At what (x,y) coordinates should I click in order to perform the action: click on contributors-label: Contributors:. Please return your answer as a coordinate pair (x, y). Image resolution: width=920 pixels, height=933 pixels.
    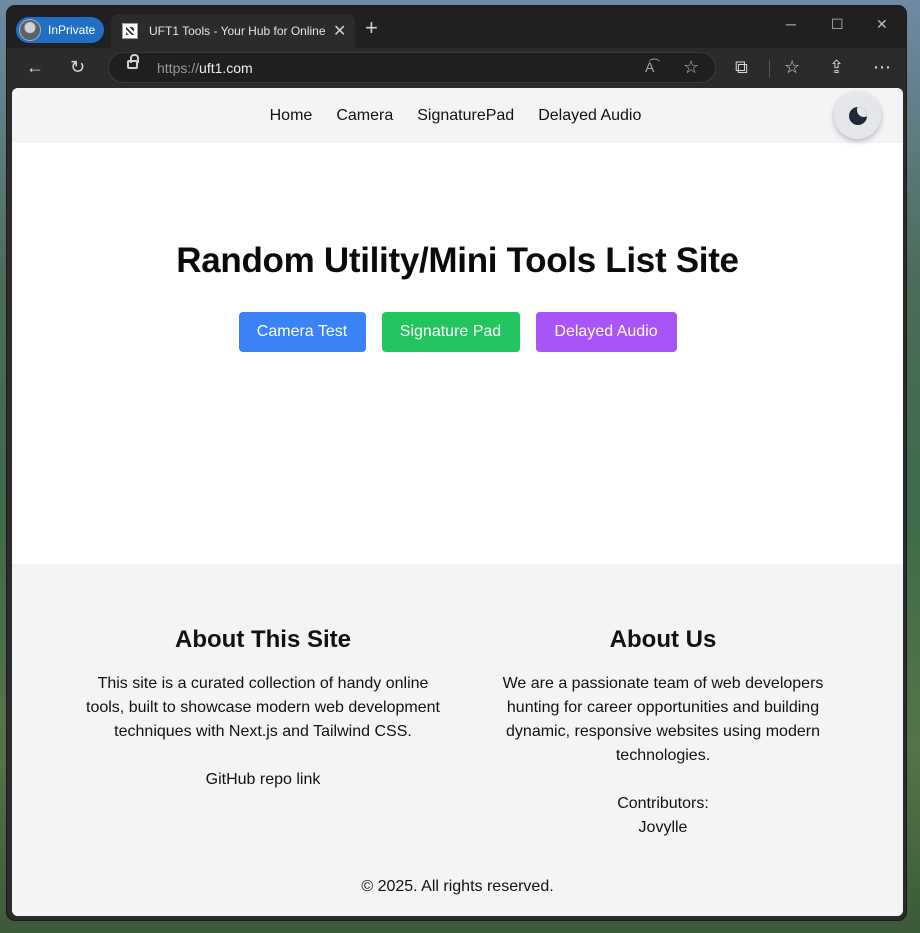
    Looking at the image, I should click on (663, 803).